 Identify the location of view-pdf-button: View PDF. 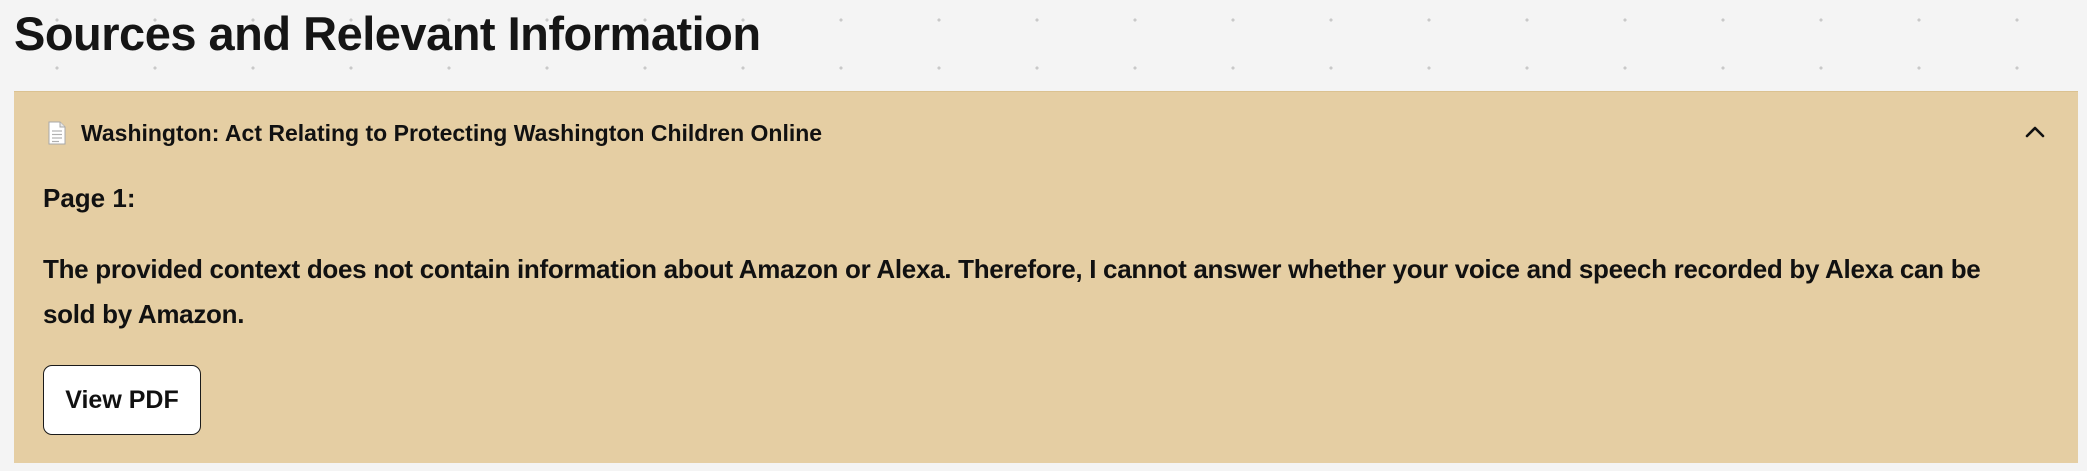
(122, 400).